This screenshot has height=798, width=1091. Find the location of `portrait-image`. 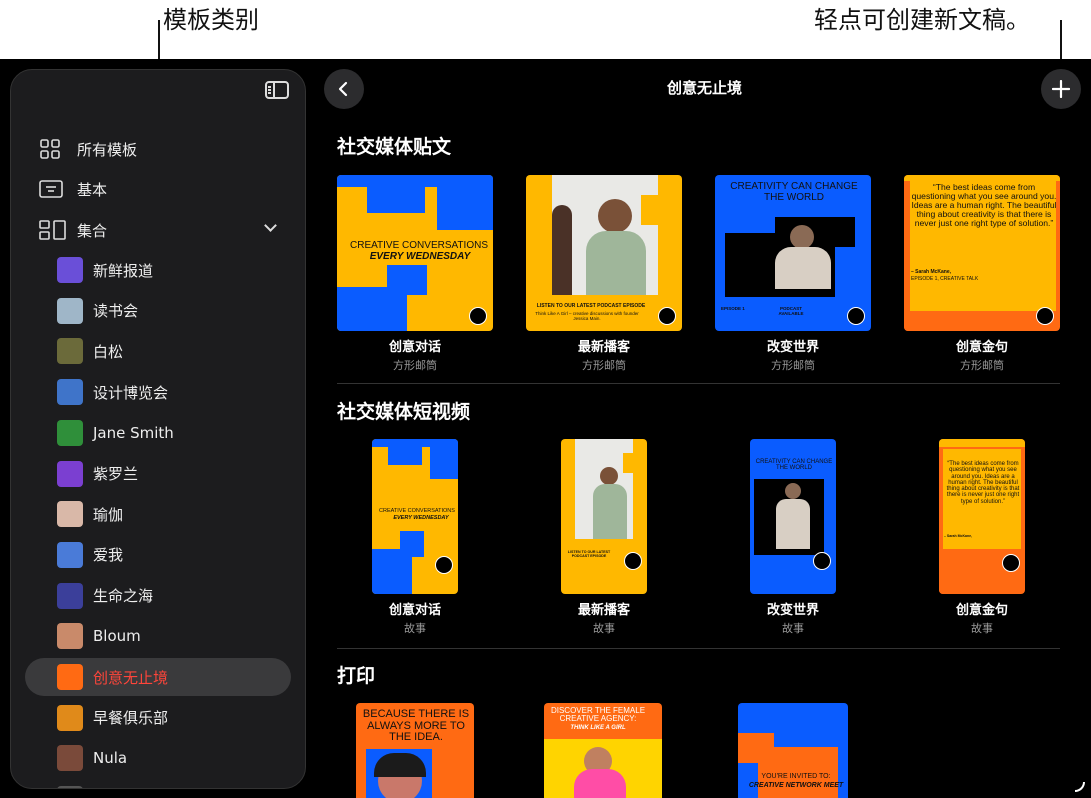

portrait-image is located at coordinates (802, 237).